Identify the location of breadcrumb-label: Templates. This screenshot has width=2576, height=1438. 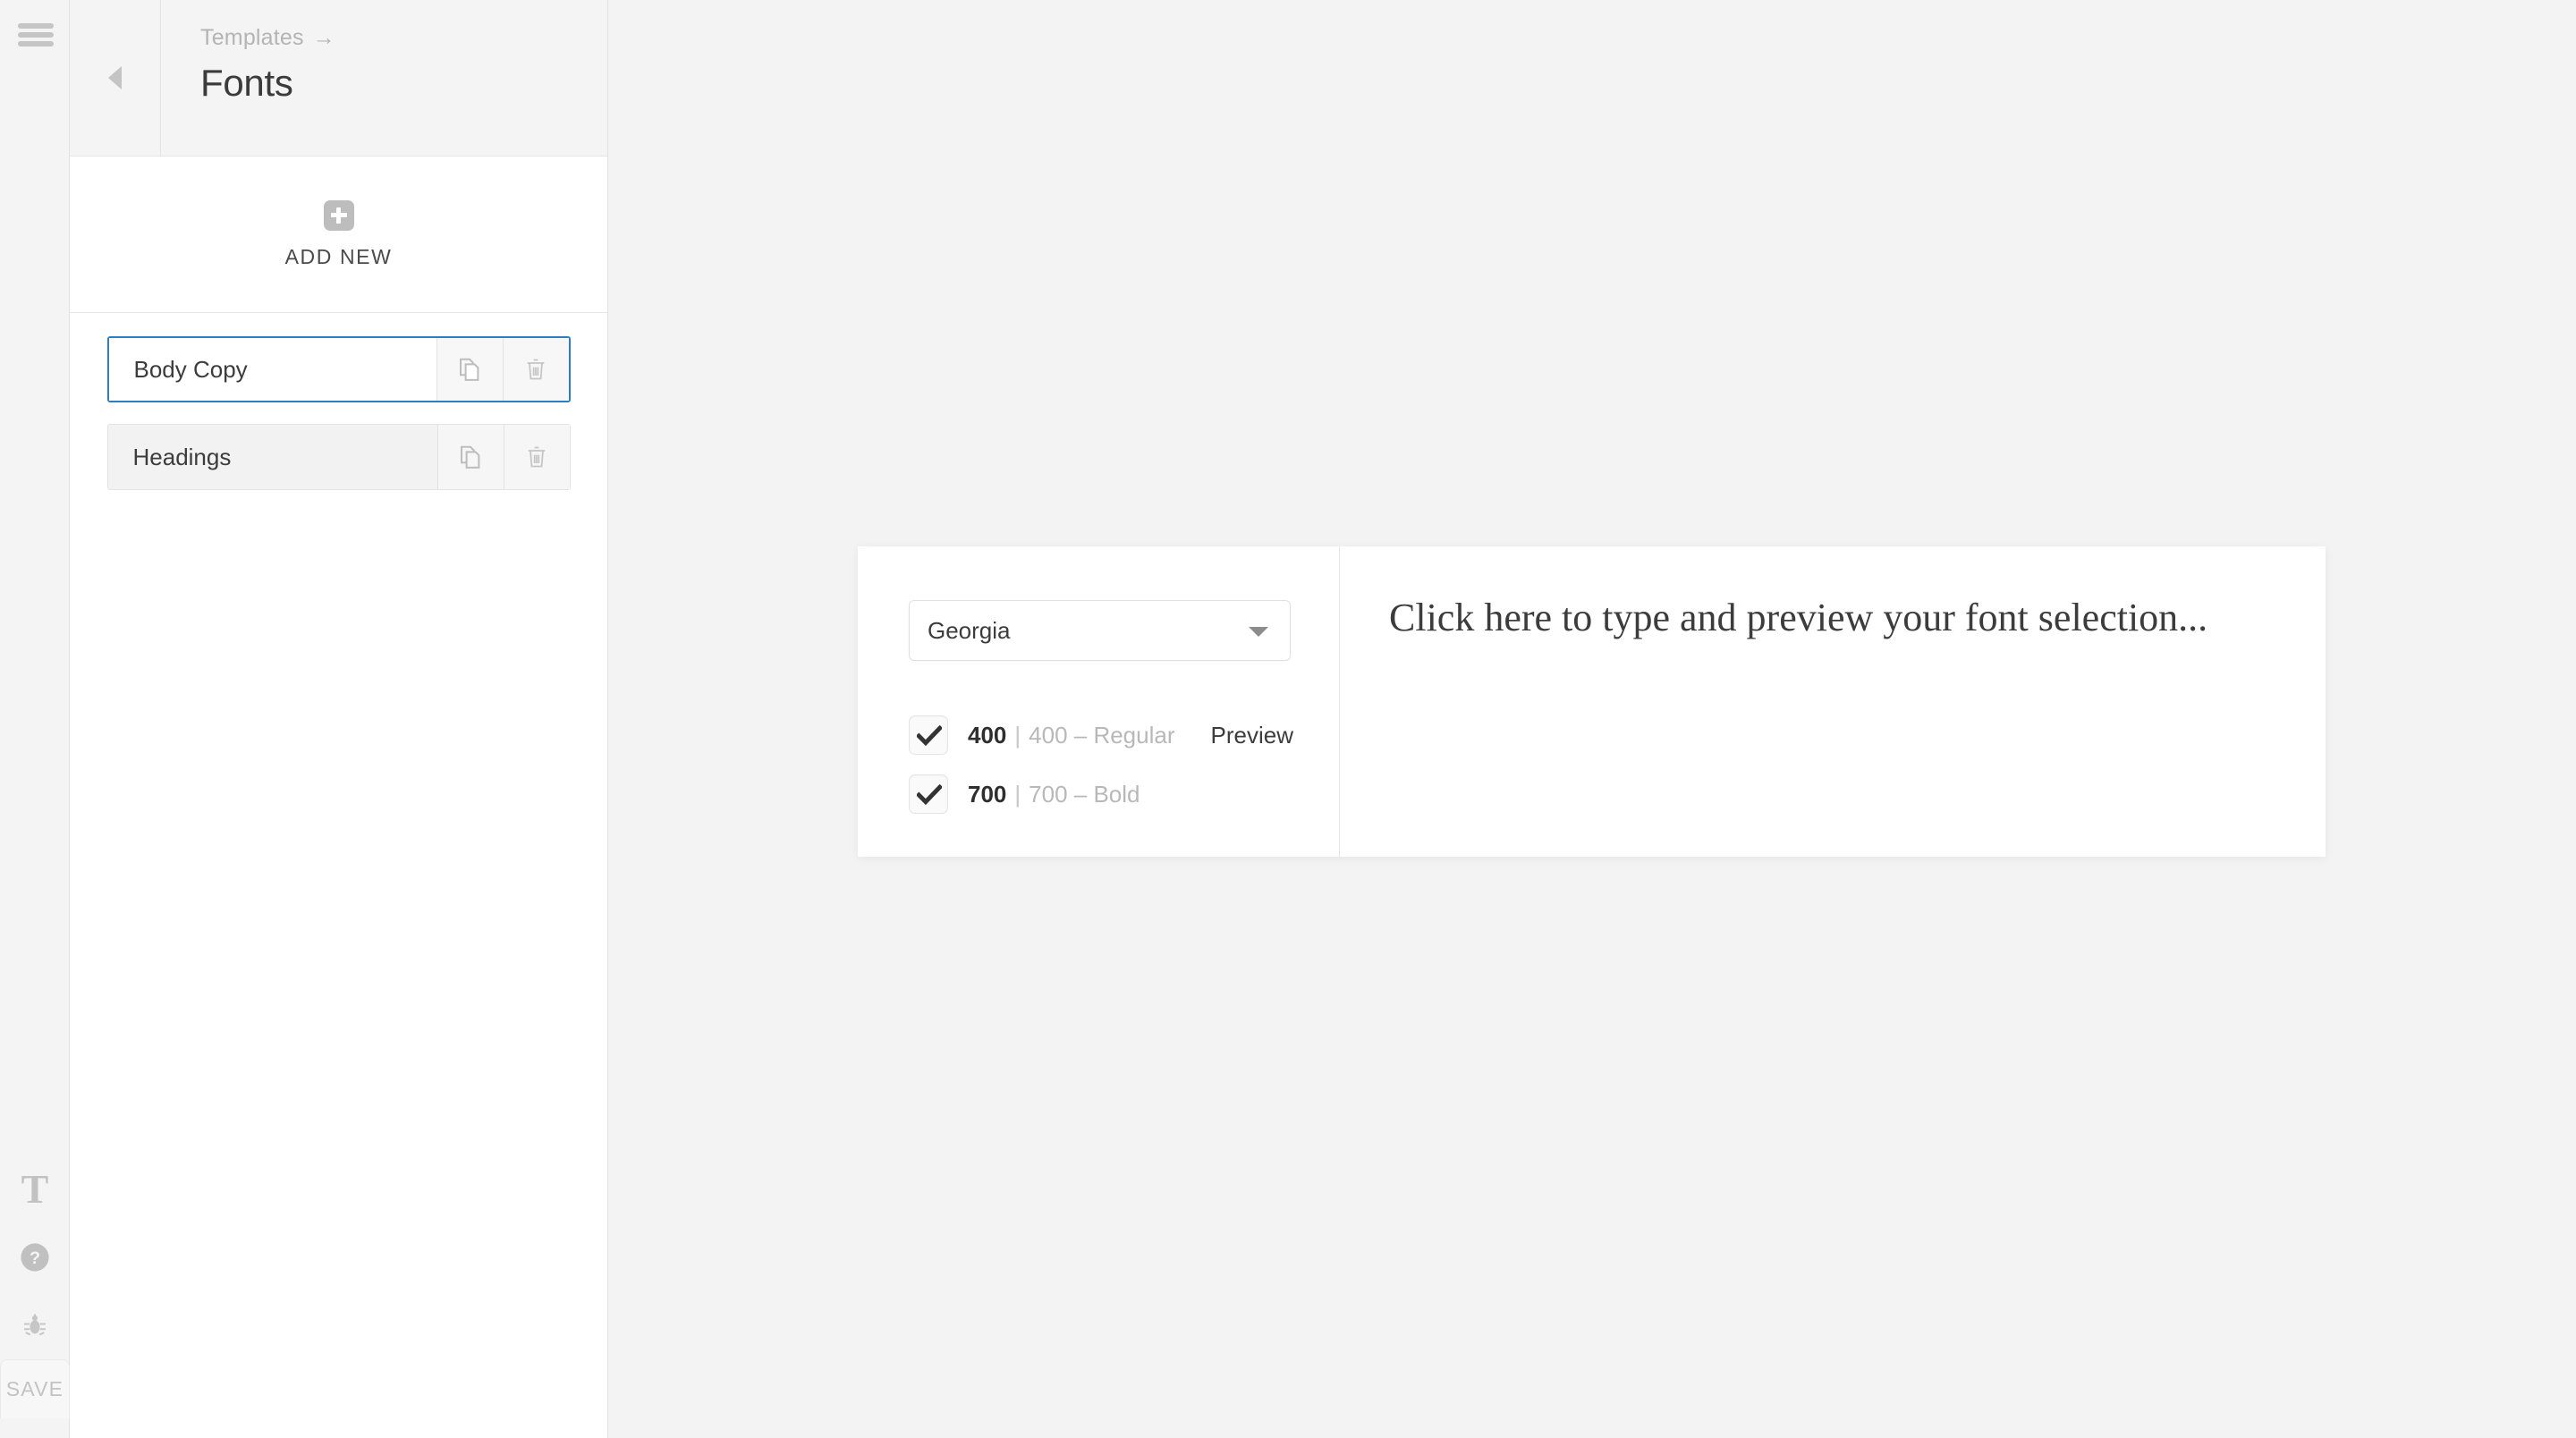
(252, 37).